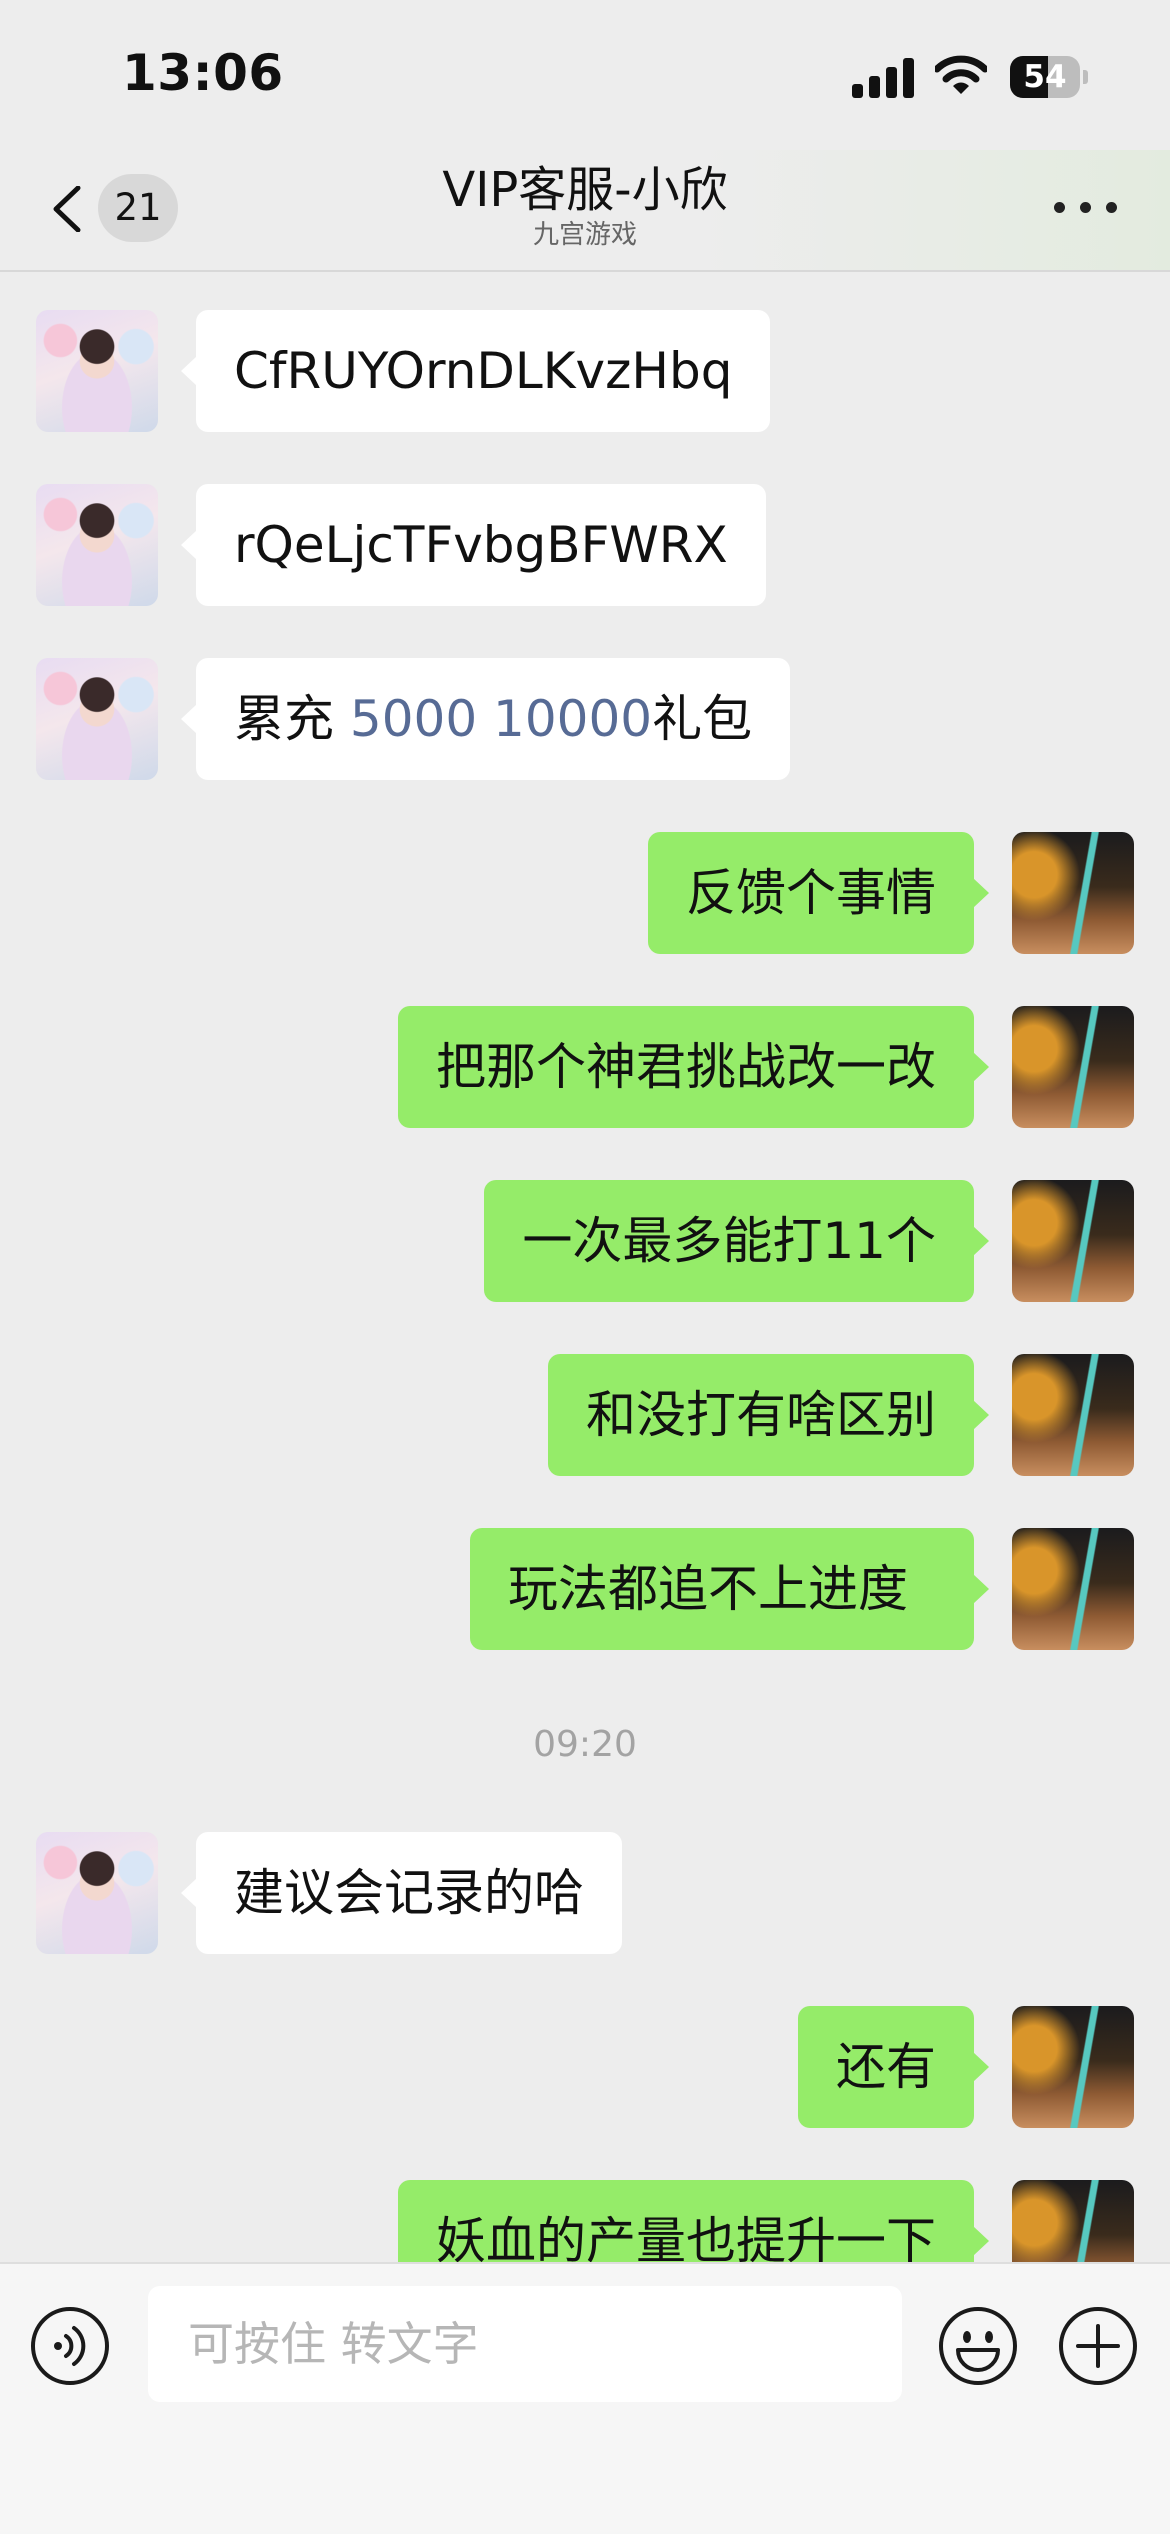 The height and width of the screenshot is (2534, 1170). What do you see at coordinates (292, 719) in the screenshot?
I see `message-text-prefix: 累充` at bounding box center [292, 719].